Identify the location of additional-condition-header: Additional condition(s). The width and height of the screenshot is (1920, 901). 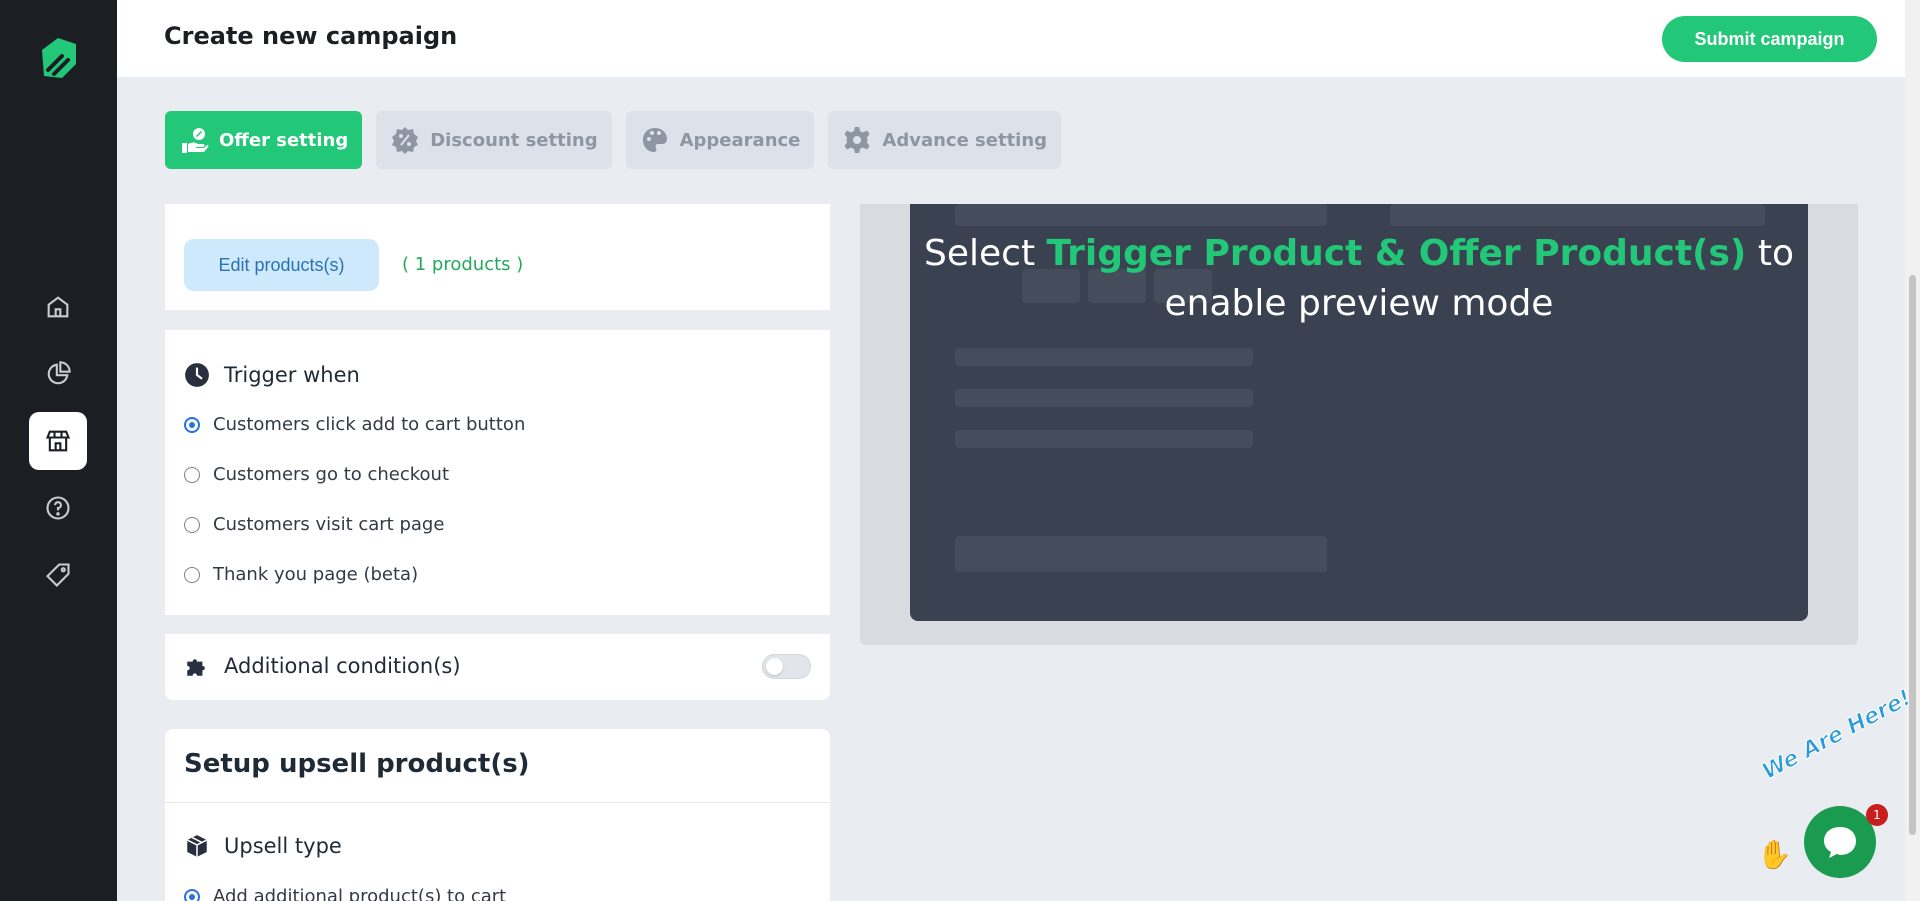
(322, 666).